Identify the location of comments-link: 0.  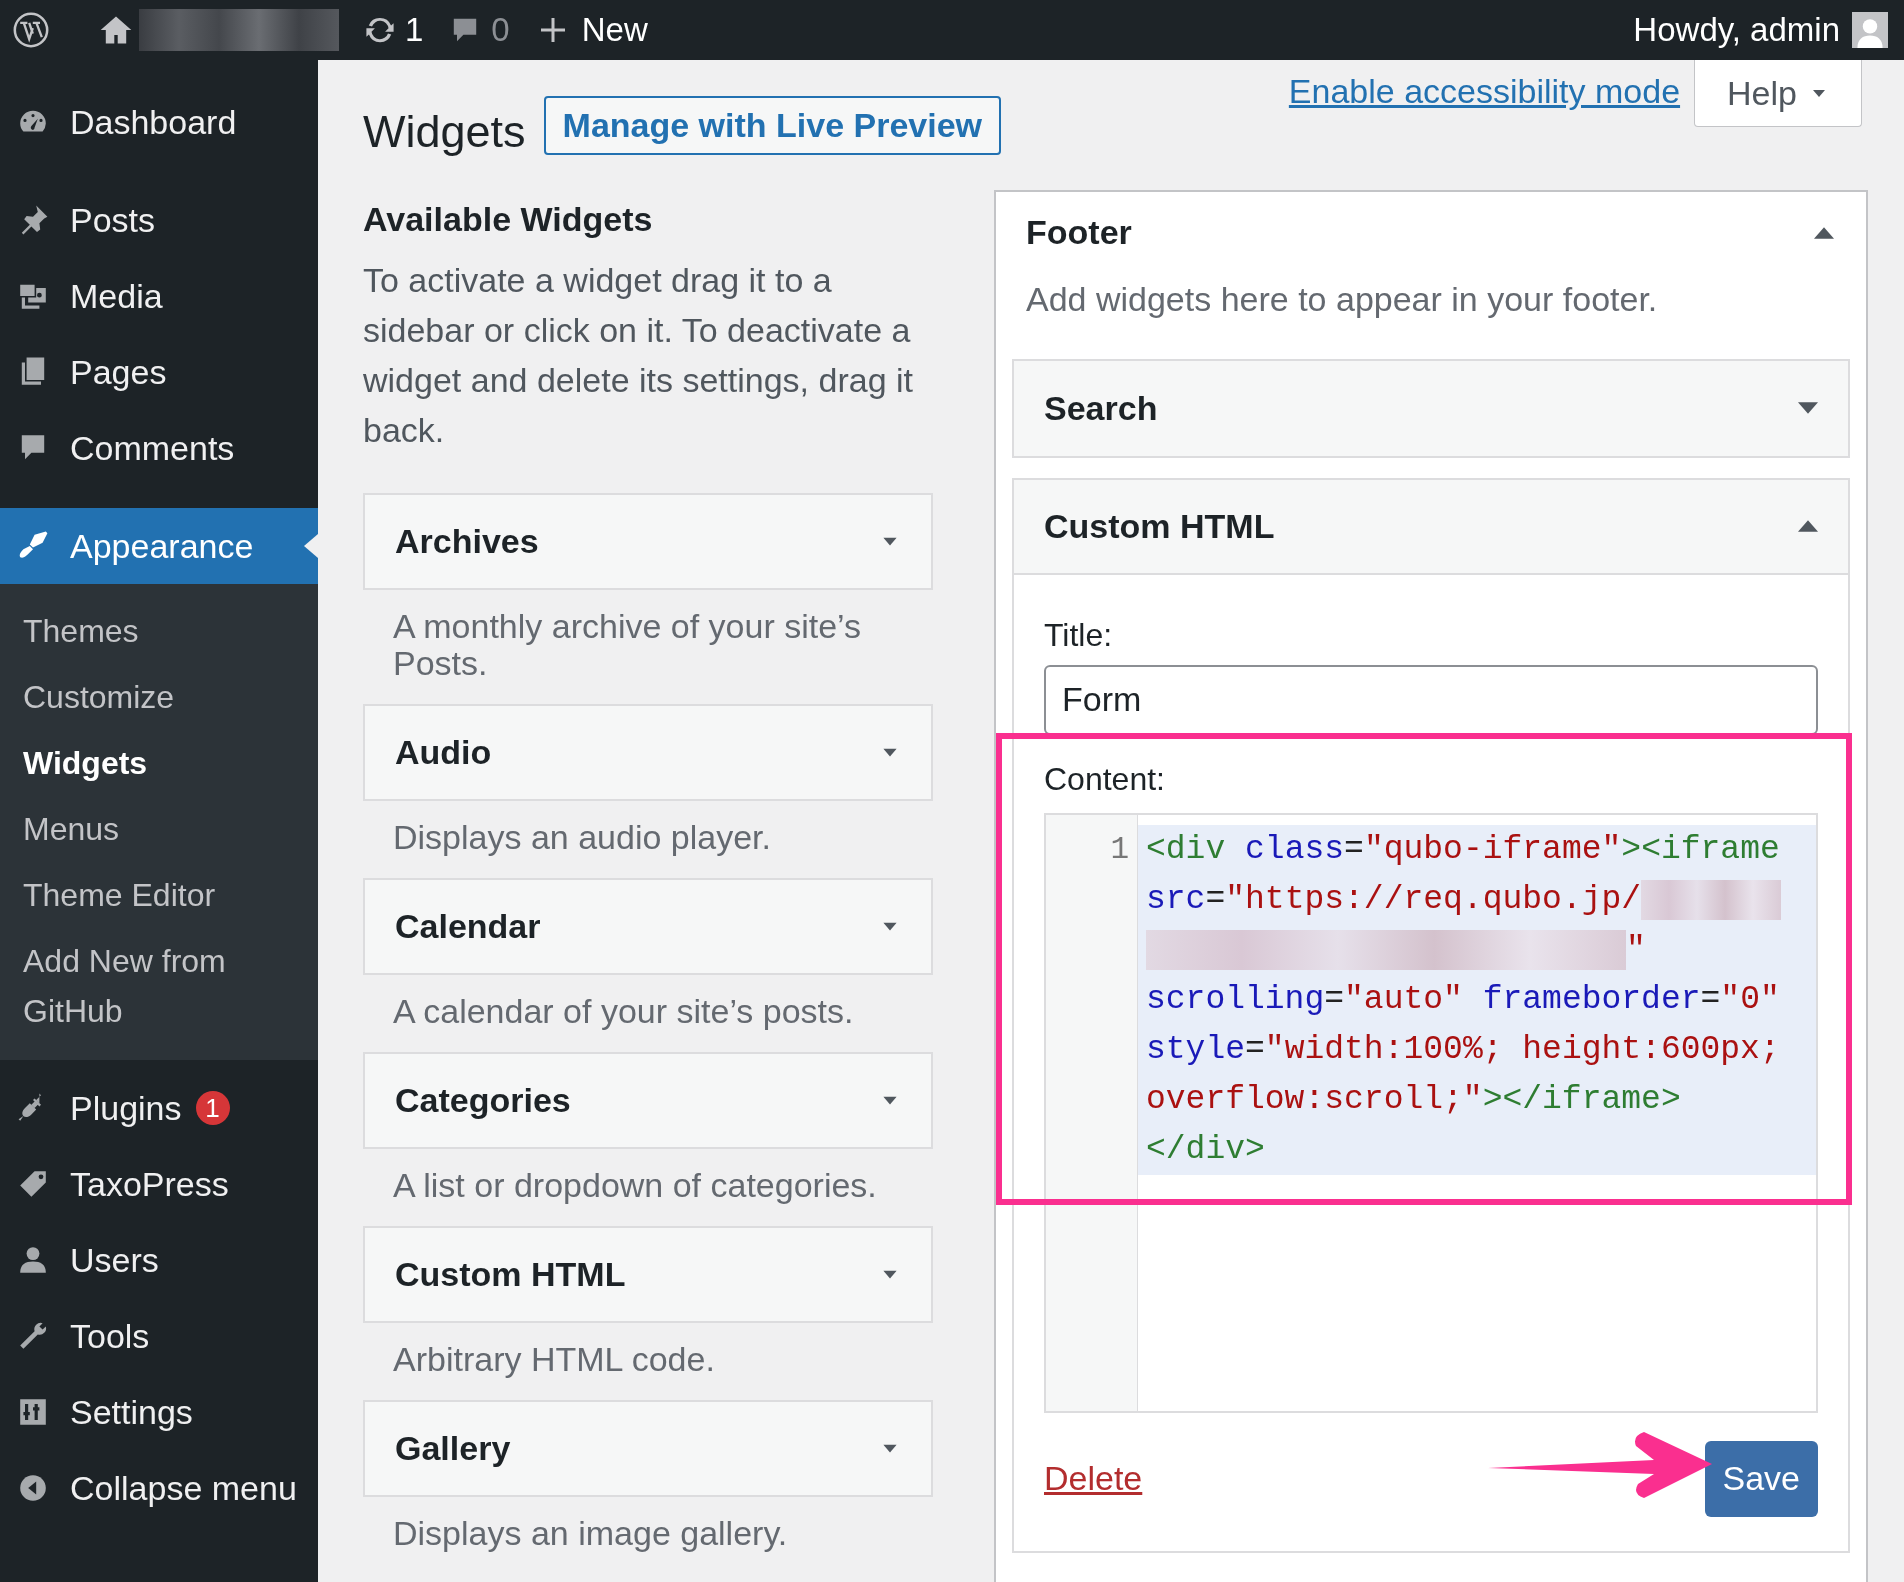
(479, 30).